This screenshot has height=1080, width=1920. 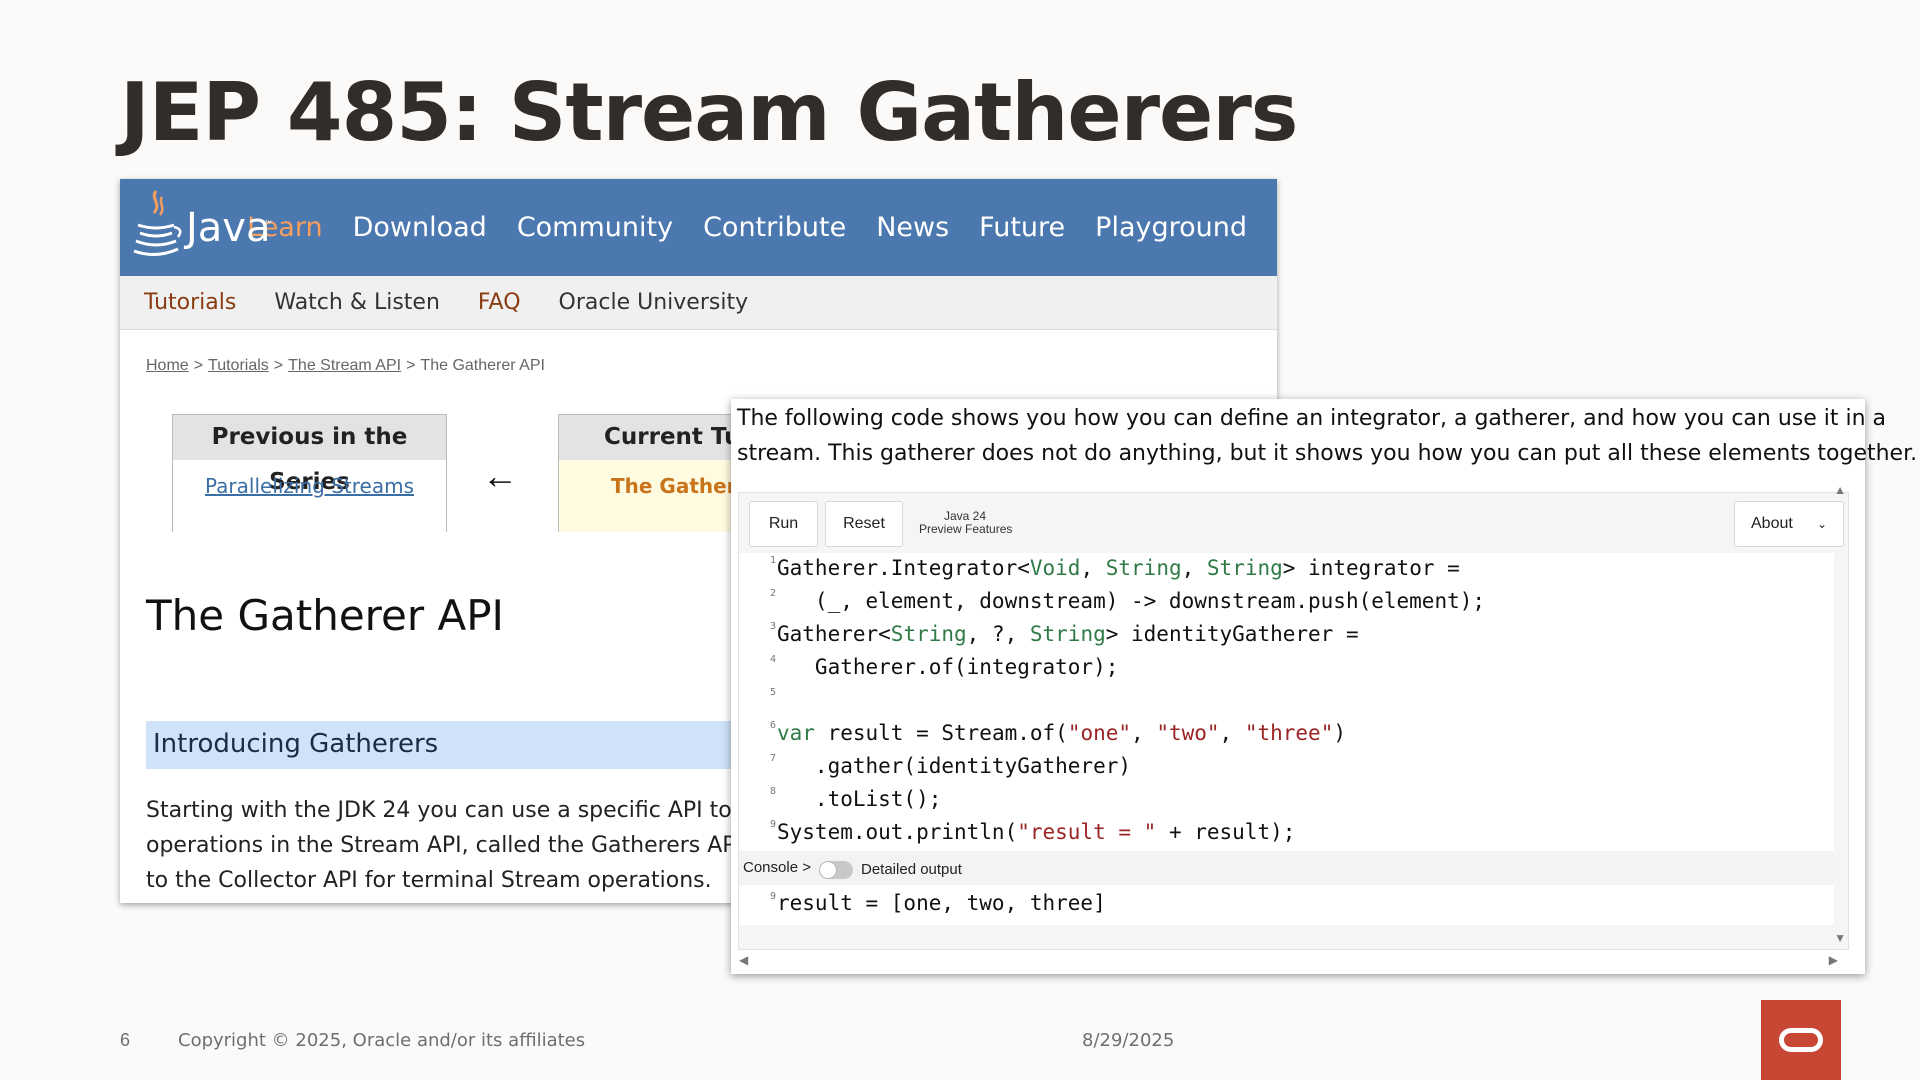 I want to click on breadcrumb-current: The Gatherer API, so click(x=482, y=365).